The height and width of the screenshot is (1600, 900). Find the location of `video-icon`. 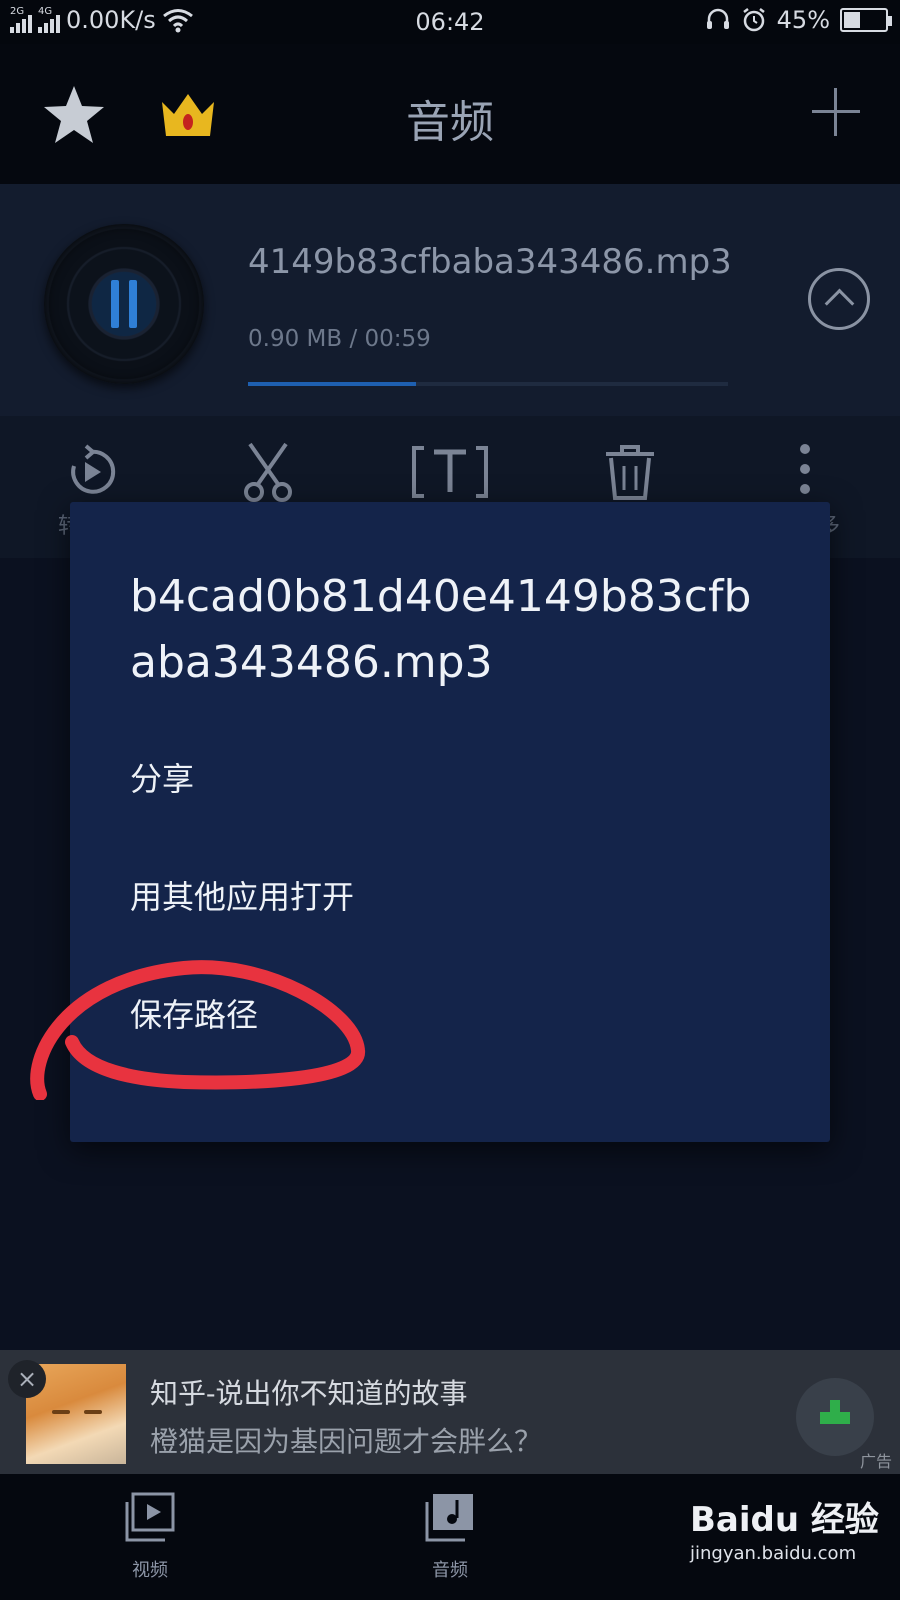

video-icon is located at coordinates (150, 1517).